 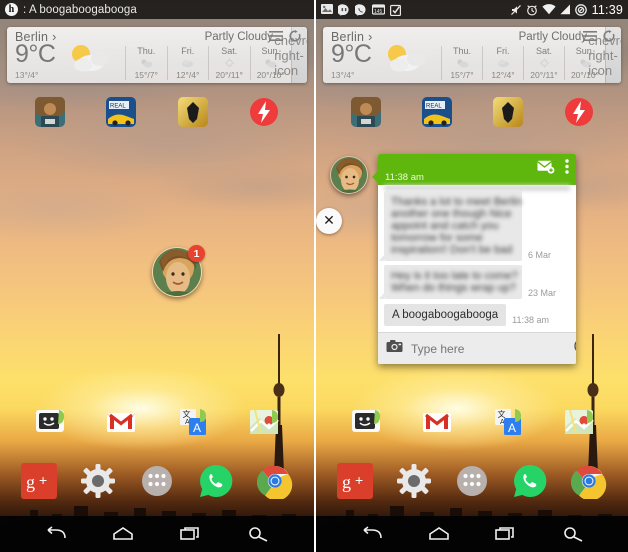 I want to click on app-row-top: REAL, so click(x=472, y=112).